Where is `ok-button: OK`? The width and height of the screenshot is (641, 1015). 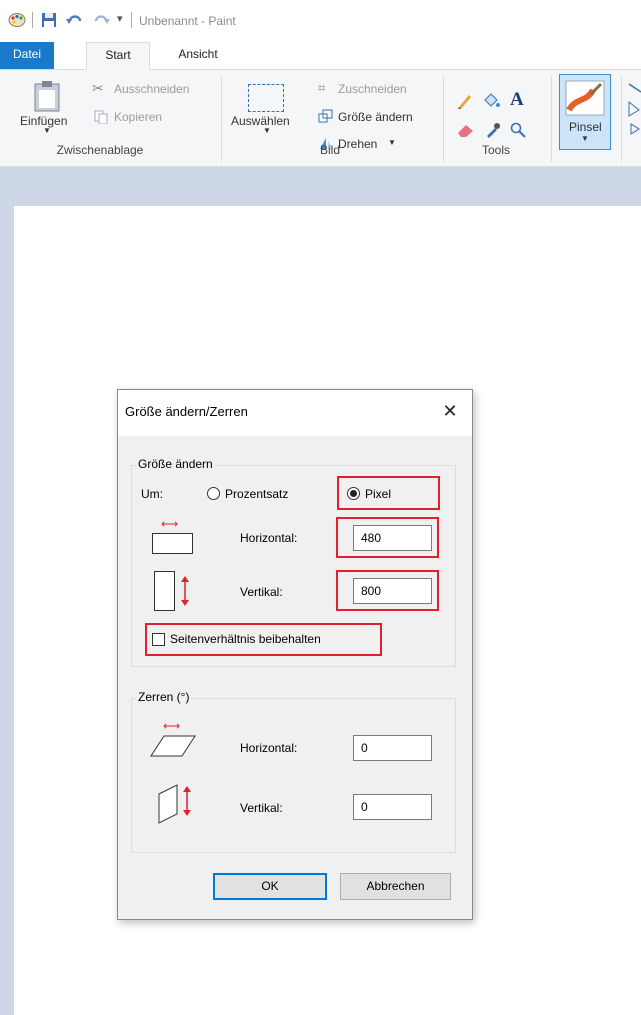
ok-button: OK is located at coordinates (270, 886).